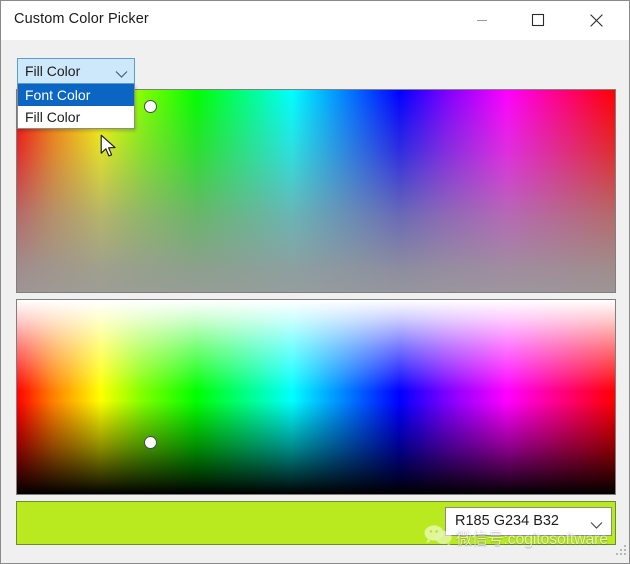 This screenshot has width=630, height=564. What do you see at coordinates (507, 521) in the screenshot?
I see `rgb-value-text: R185 G234 B32` at bounding box center [507, 521].